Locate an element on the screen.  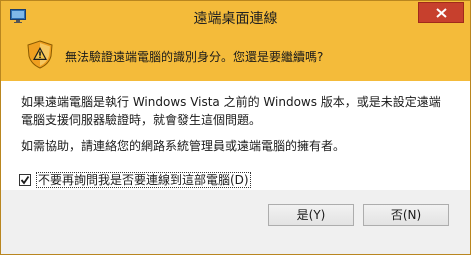
warning-shield-icon is located at coordinates (40, 54).